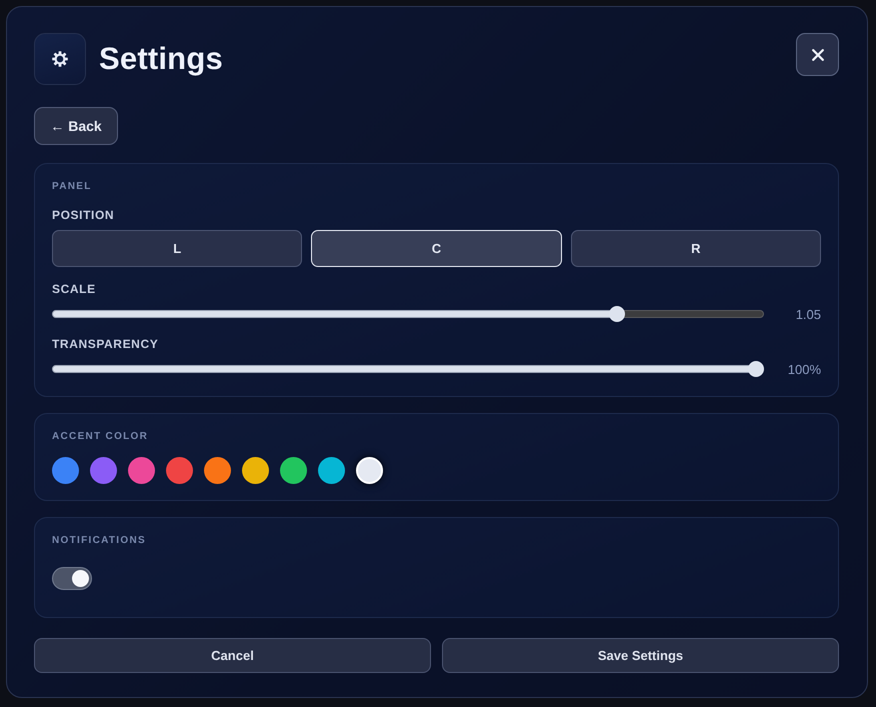 Image resolution: width=876 pixels, height=707 pixels. Describe the element at coordinates (436, 248) in the screenshot. I see `position-option: C` at that location.